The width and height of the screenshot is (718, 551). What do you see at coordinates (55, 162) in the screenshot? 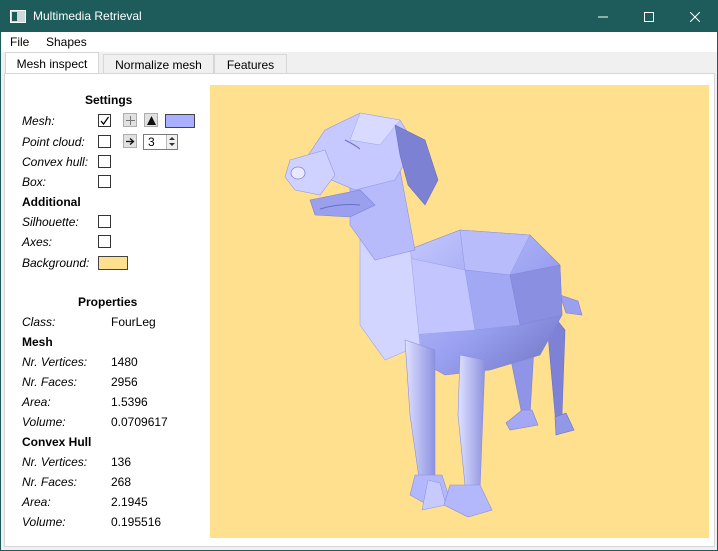
I see `convex-hull-label: Convex hull:` at bounding box center [55, 162].